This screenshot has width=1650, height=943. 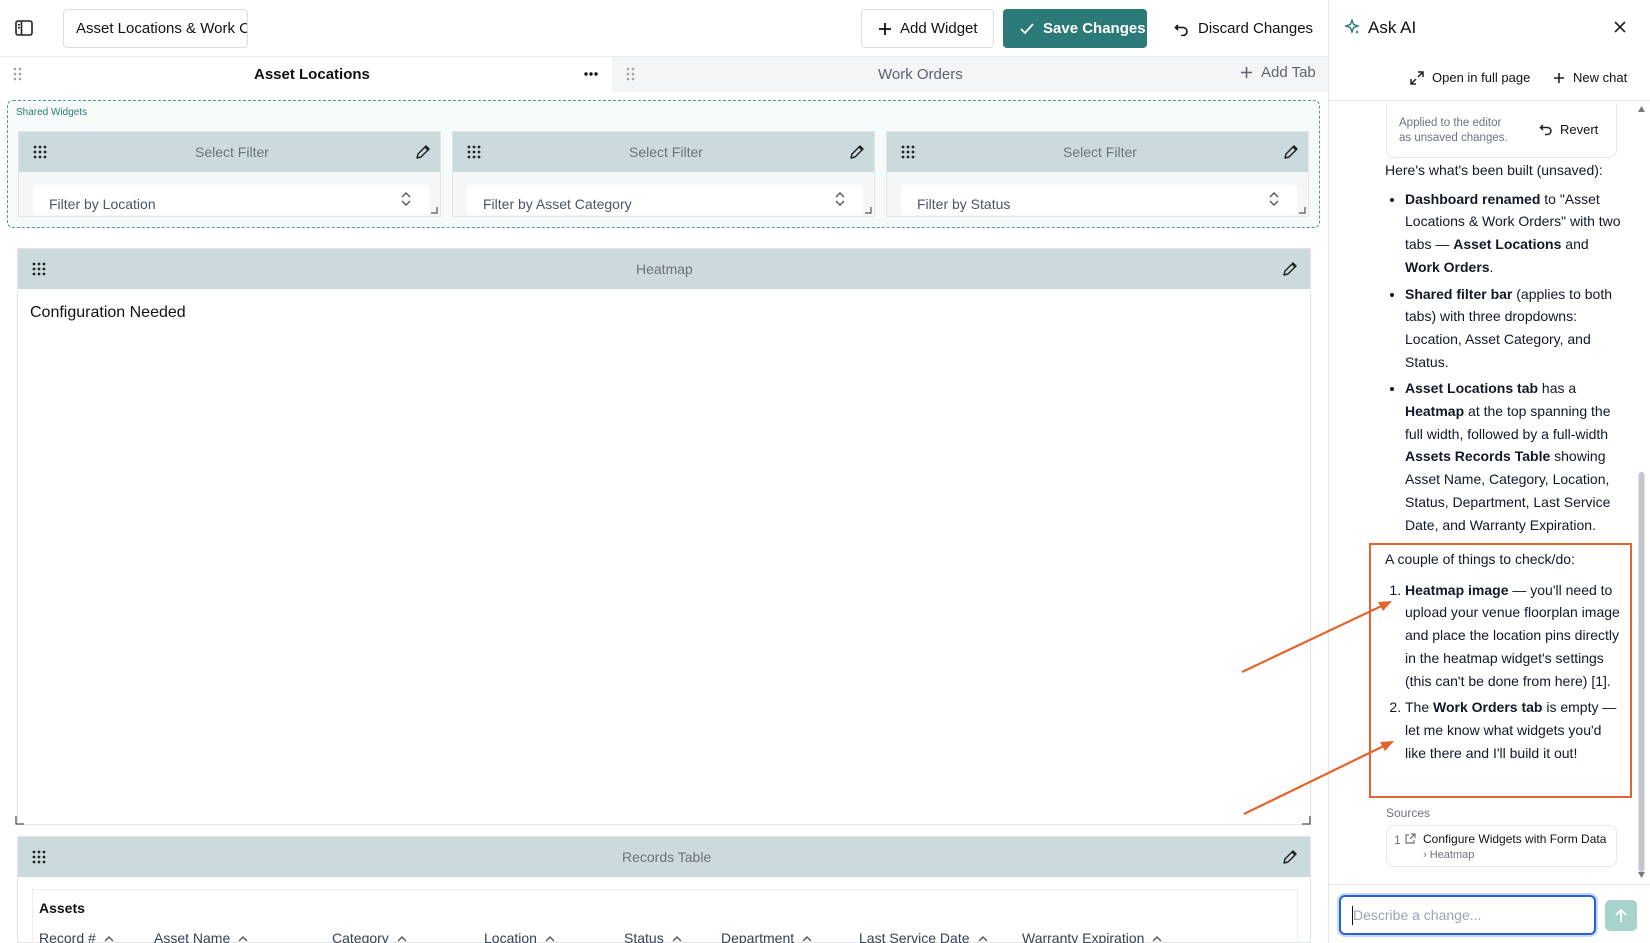 What do you see at coordinates (1278, 72) in the screenshot?
I see `add-tab-button: Add Tab` at bounding box center [1278, 72].